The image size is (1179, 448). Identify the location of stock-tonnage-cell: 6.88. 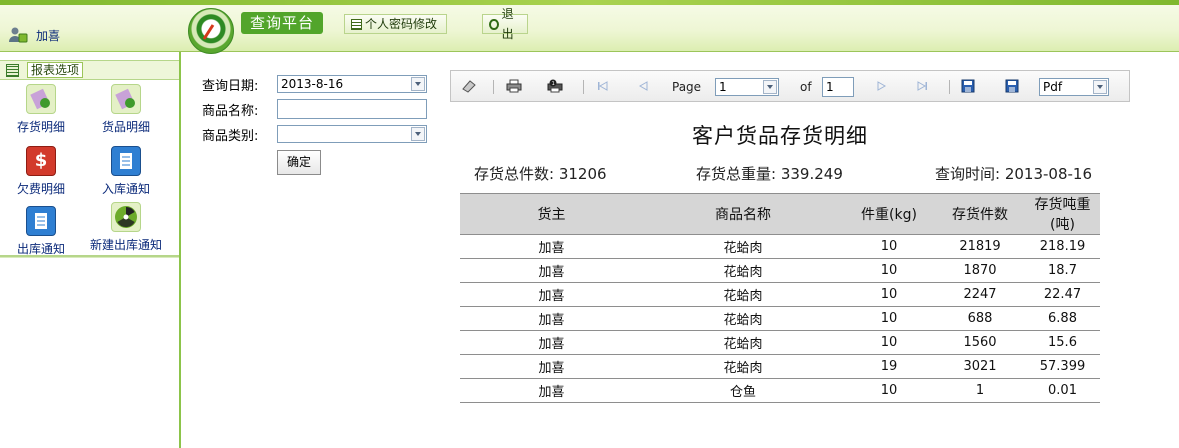
(1062, 318).